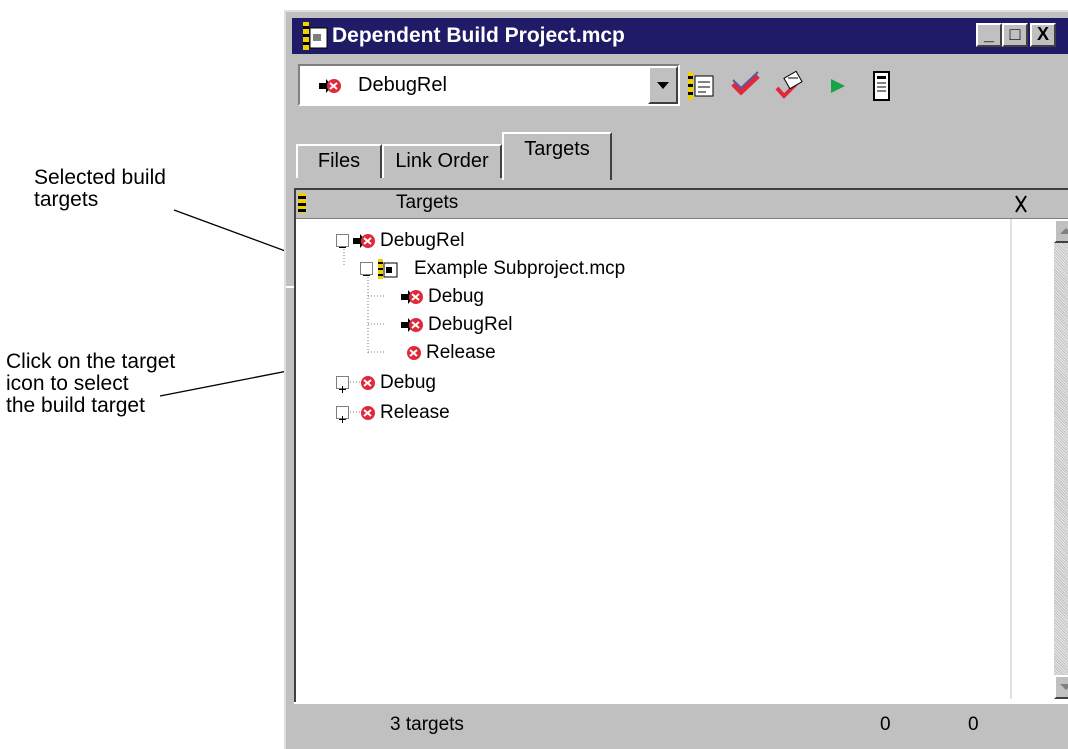 The width and height of the screenshot is (1068, 749). I want to click on dropdown-arrow-button, so click(663, 85).